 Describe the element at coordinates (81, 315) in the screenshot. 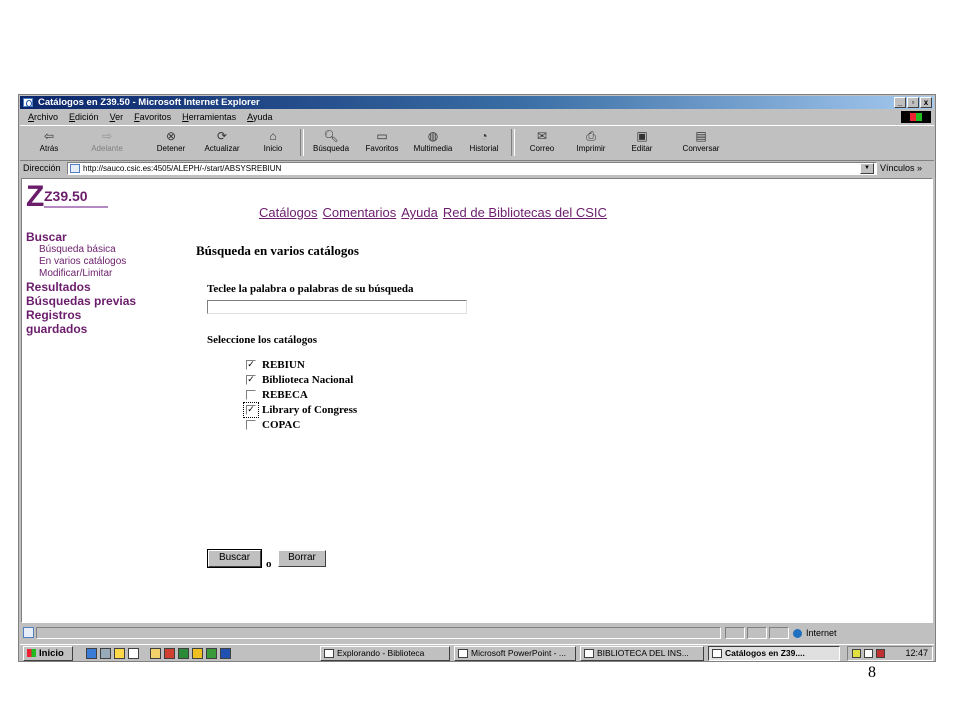

I see `sidebar-registros: Registros` at that location.